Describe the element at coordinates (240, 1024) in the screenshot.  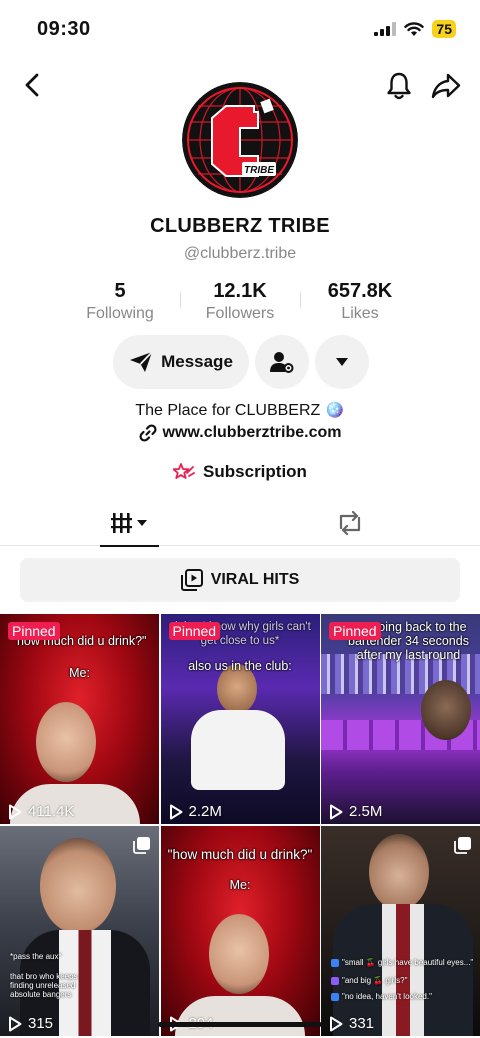
I see `home-indicator` at that location.